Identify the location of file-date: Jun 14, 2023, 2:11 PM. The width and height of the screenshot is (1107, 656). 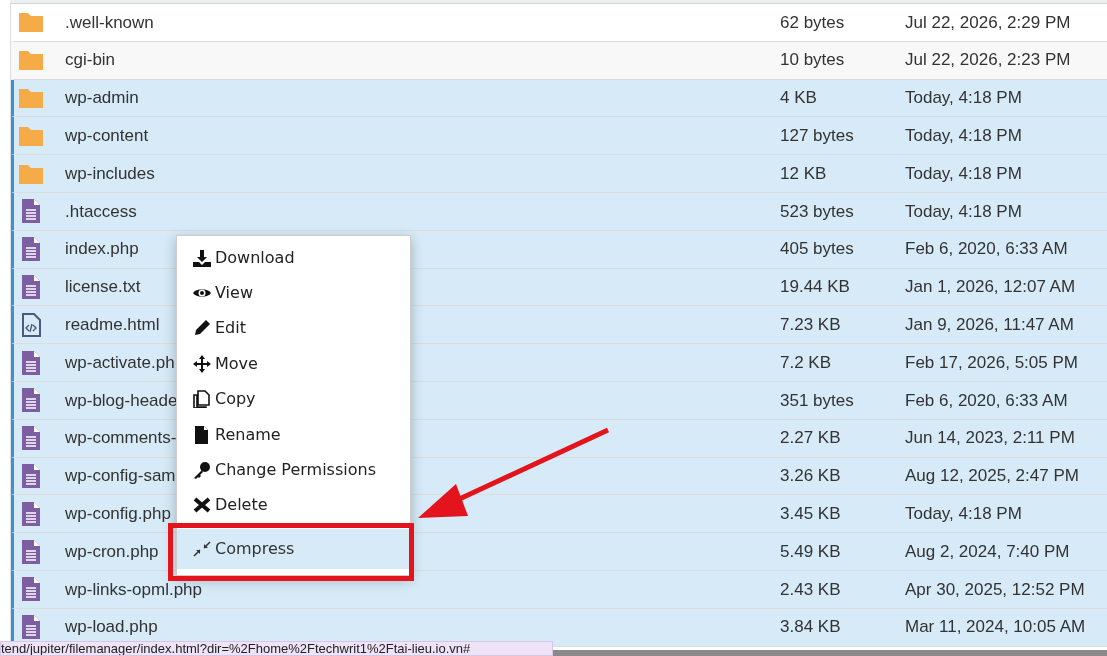
(990, 438).